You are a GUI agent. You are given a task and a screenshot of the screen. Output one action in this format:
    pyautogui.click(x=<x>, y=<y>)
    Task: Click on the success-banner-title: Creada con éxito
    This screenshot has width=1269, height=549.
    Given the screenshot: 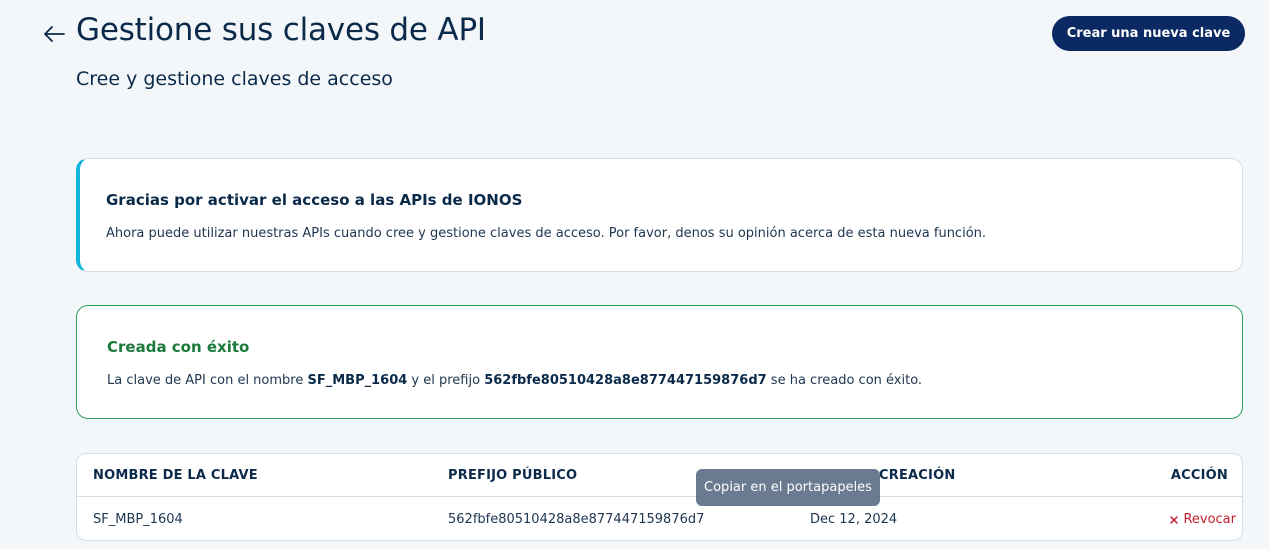 What is the action you would take?
    pyautogui.click(x=178, y=347)
    